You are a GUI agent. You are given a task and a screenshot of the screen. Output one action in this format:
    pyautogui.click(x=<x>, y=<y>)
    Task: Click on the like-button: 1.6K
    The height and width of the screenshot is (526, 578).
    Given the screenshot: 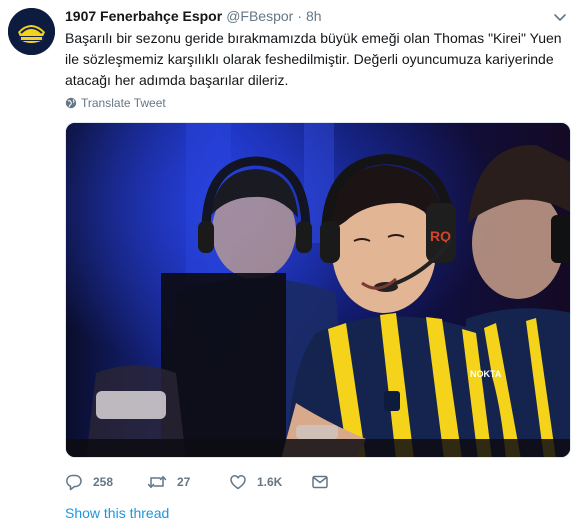 What is the action you would take?
    pyautogui.click(x=270, y=482)
    